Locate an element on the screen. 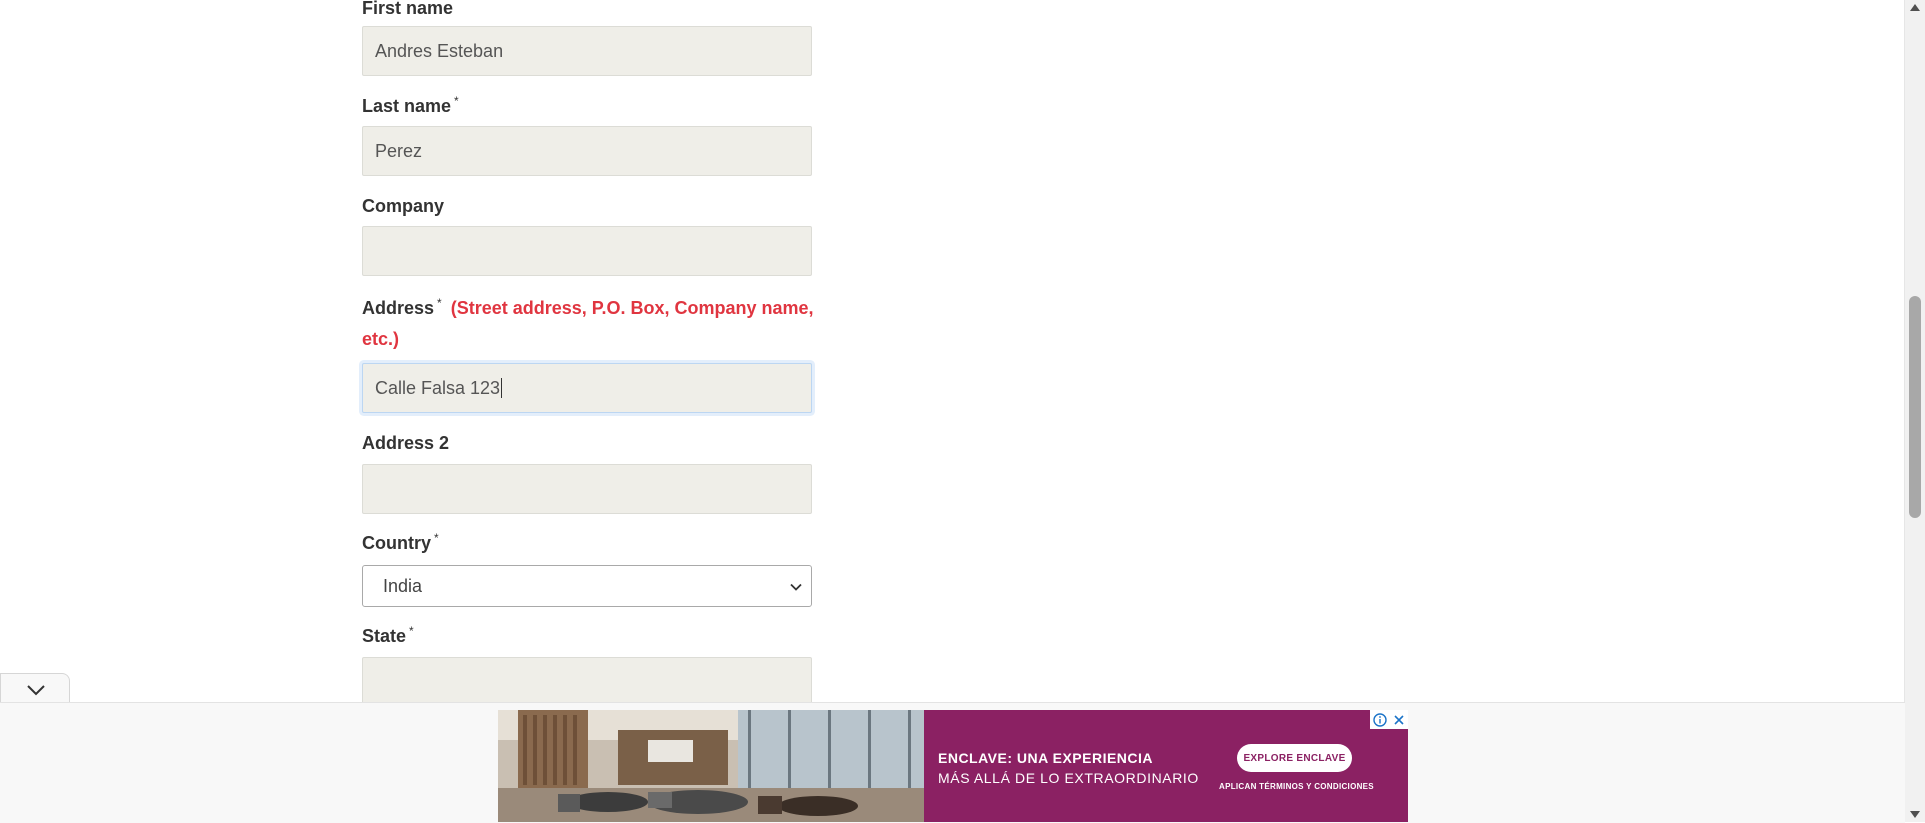 The height and width of the screenshot is (823, 1925). page-scrollbar is located at coordinates (1914, 411).